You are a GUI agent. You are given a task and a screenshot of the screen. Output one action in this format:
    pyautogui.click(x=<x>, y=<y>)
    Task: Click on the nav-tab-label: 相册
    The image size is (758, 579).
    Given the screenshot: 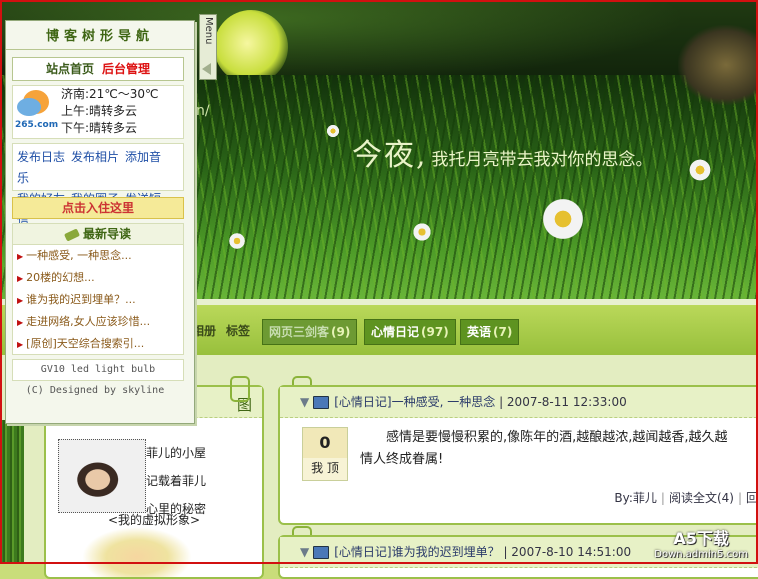 What is the action you would take?
    pyautogui.click(x=204, y=331)
    